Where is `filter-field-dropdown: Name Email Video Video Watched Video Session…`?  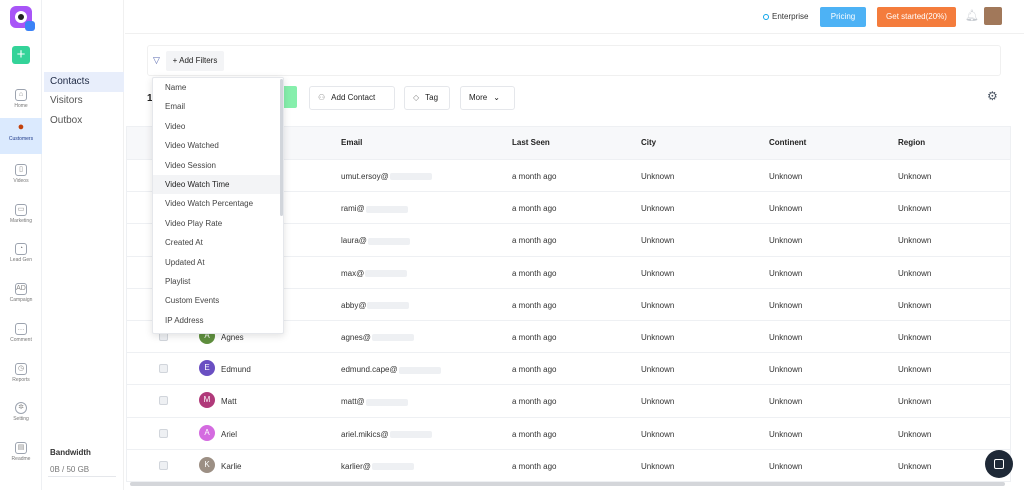 filter-field-dropdown: Name Email Video Video Watched Video Session… is located at coordinates (218, 205).